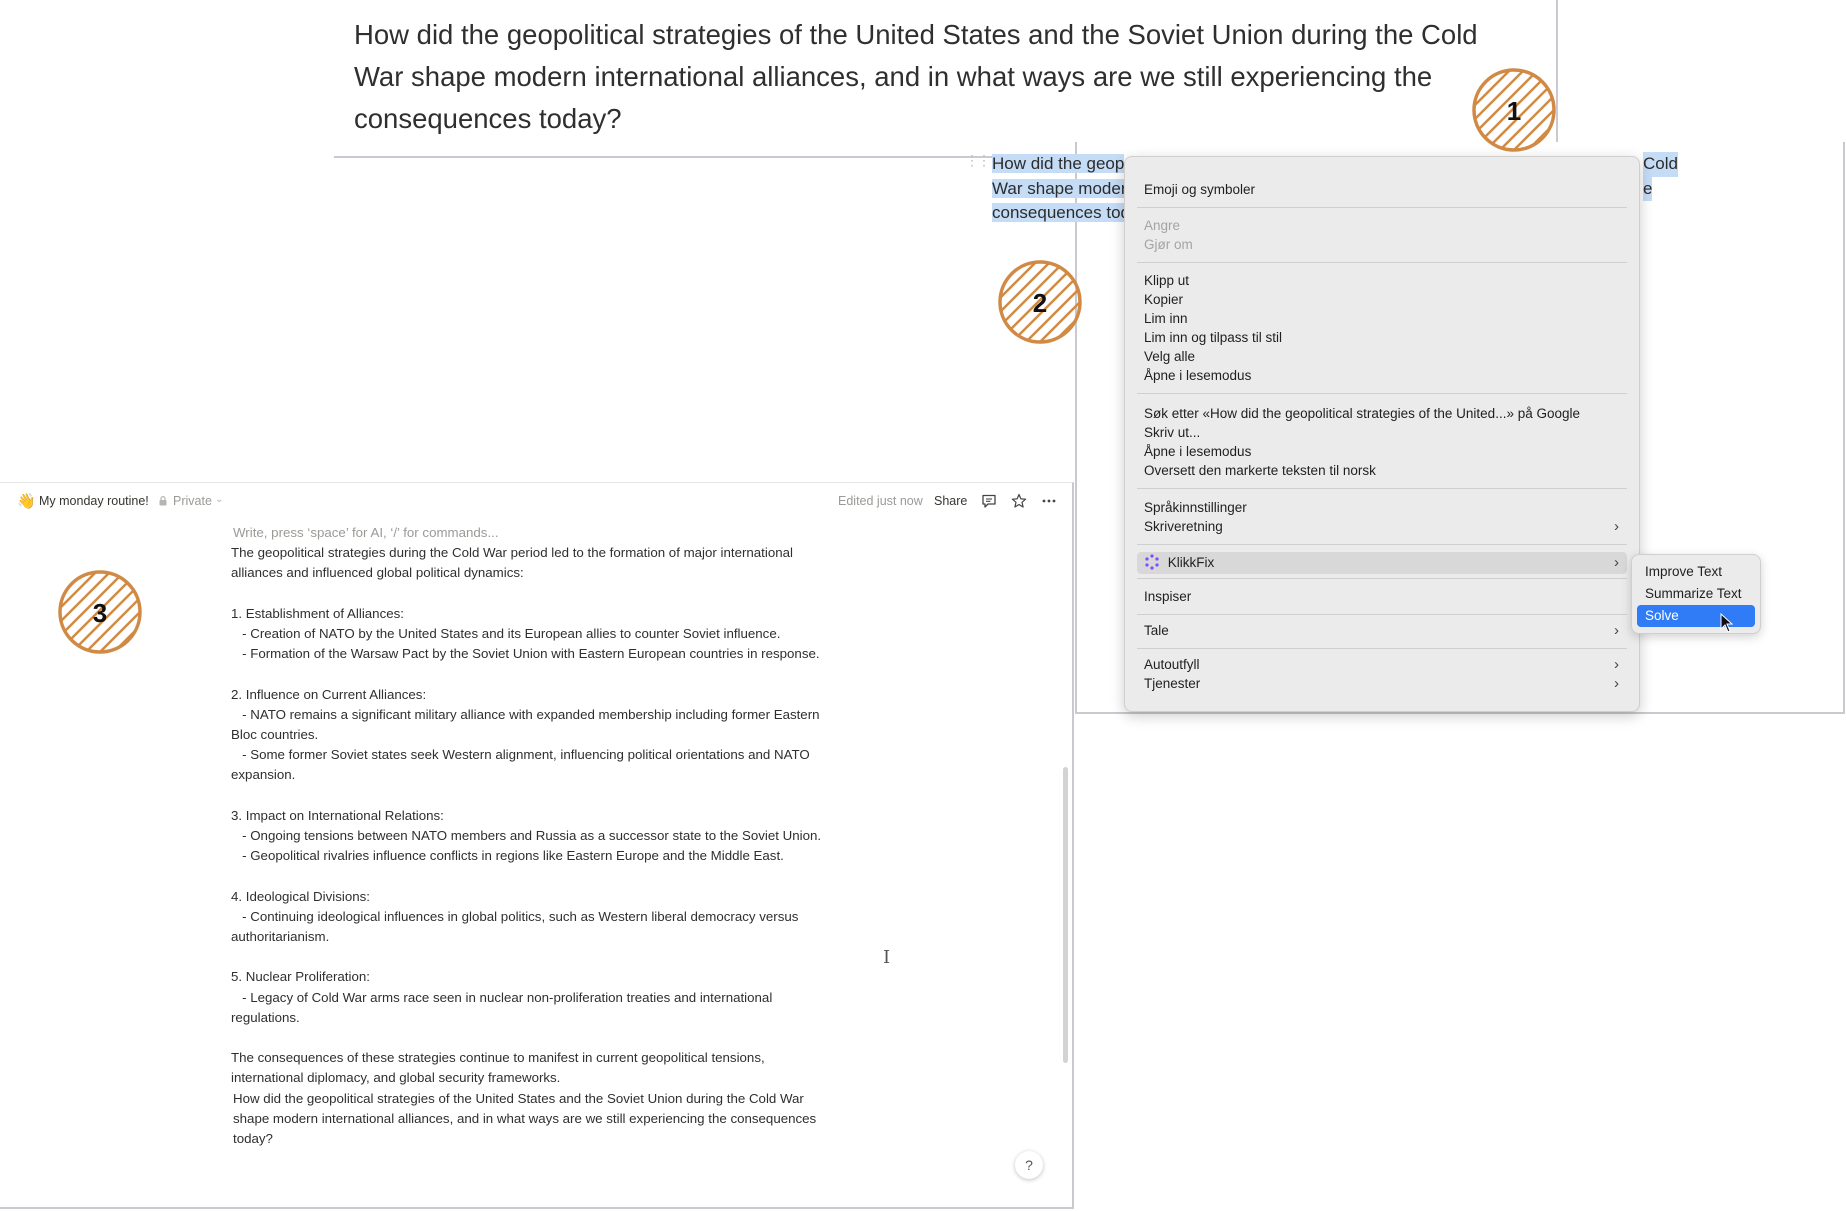 This screenshot has height=1211, width=1846. What do you see at coordinates (1382, 376) in the screenshot?
I see `menu-item-open-reader: Åpne i lesemodus` at bounding box center [1382, 376].